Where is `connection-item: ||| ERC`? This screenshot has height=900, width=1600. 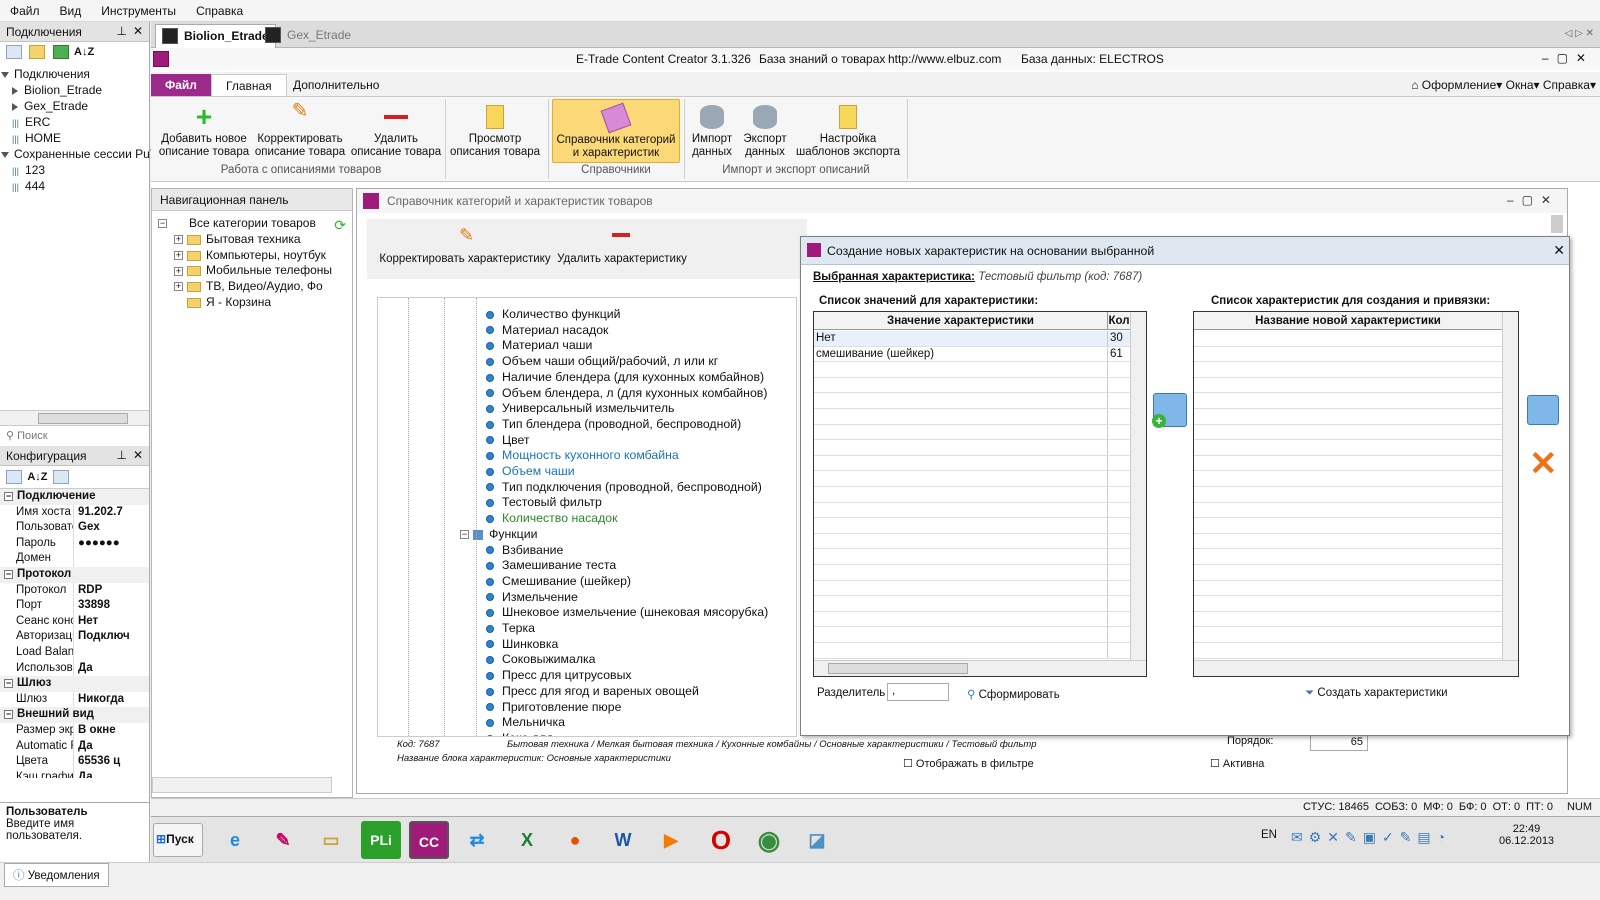
connection-item: ||| ERC is located at coordinates (74, 122).